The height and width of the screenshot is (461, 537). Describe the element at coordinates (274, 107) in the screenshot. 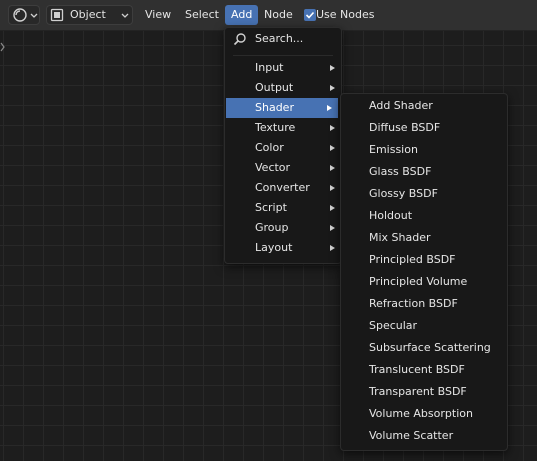

I see `menu-item-label: Shader` at that location.